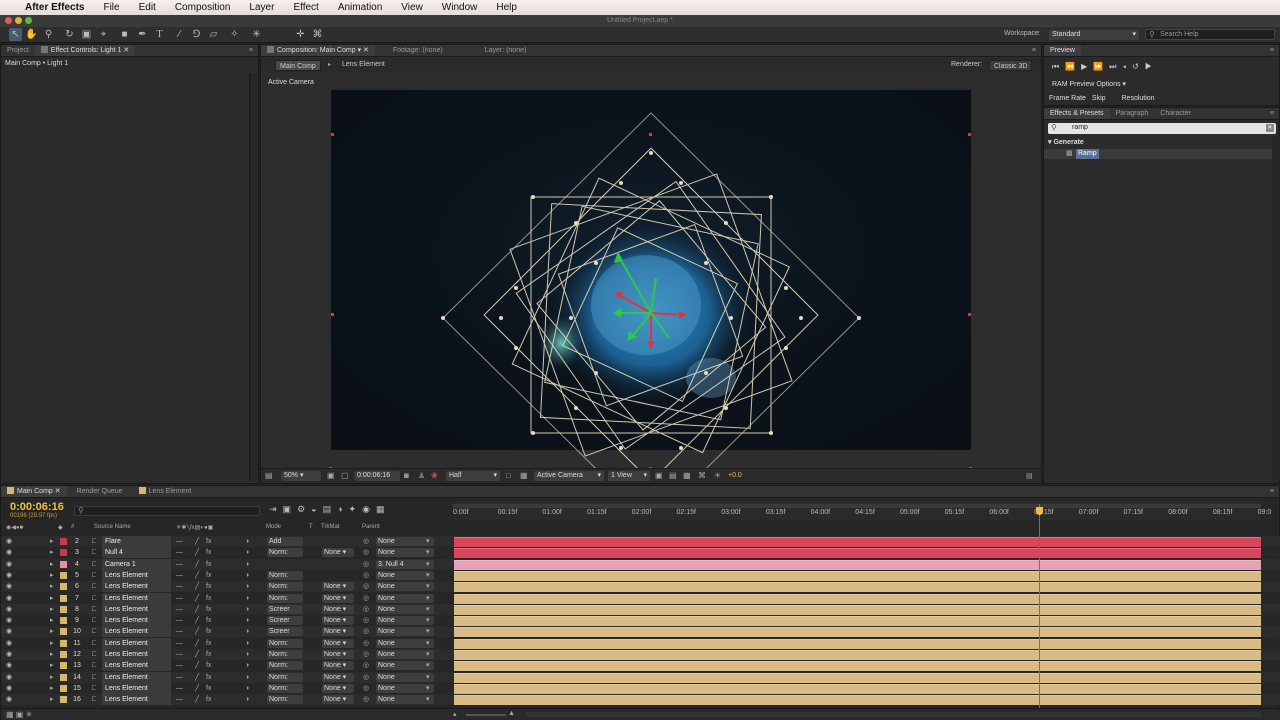  Describe the element at coordinates (285, 541) in the screenshot. I see `blend-mode-dropdown: Add` at that location.